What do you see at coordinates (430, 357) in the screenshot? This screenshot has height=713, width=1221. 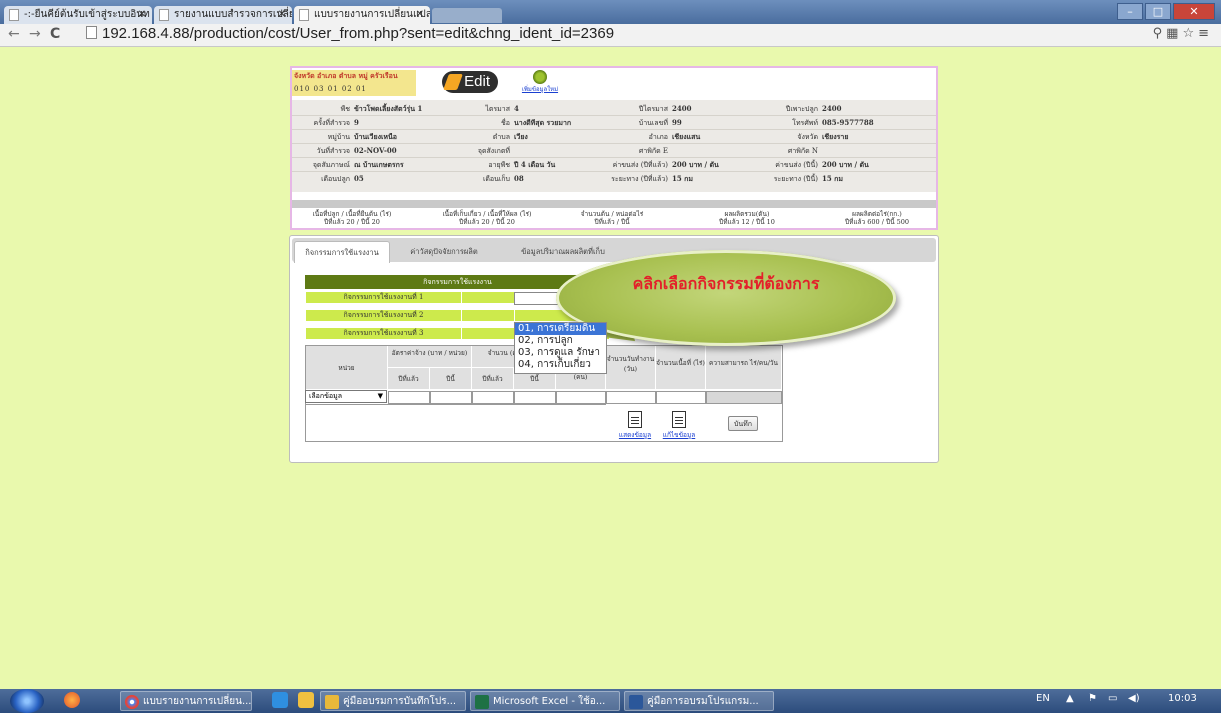 I see `wage-header: อัตราค่าจ้าง (บาท / หน่วย)` at bounding box center [430, 357].